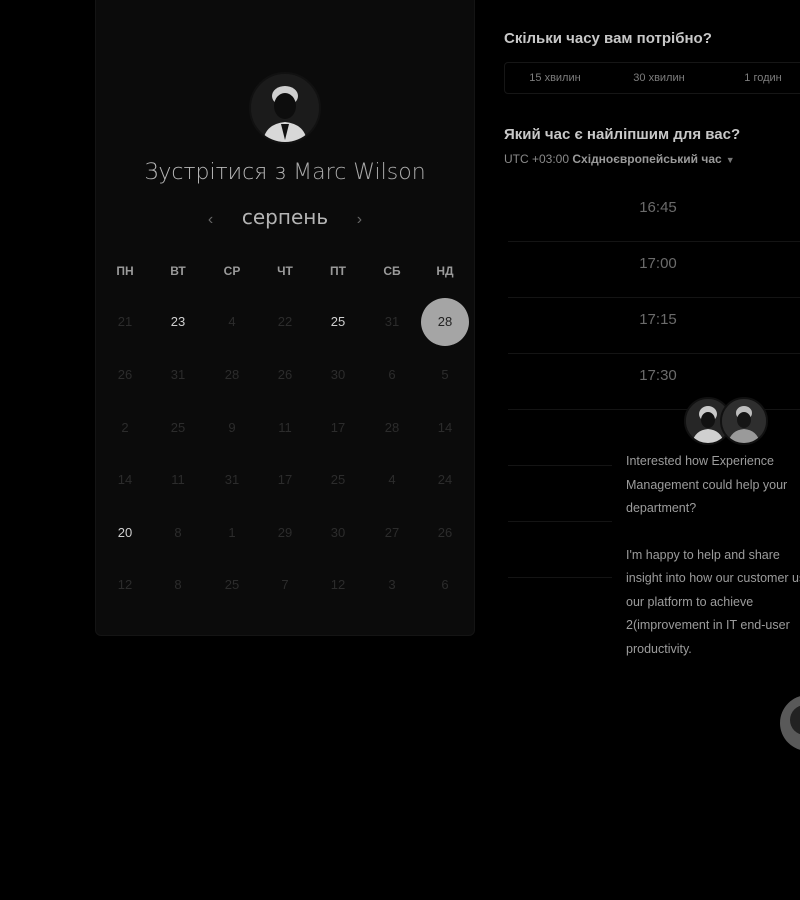 Image resolution: width=800 pixels, height=900 pixels. What do you see at coordinates (285, 108) in the screenshot?
I see `host-avatar` at bounding box center [285, 108].